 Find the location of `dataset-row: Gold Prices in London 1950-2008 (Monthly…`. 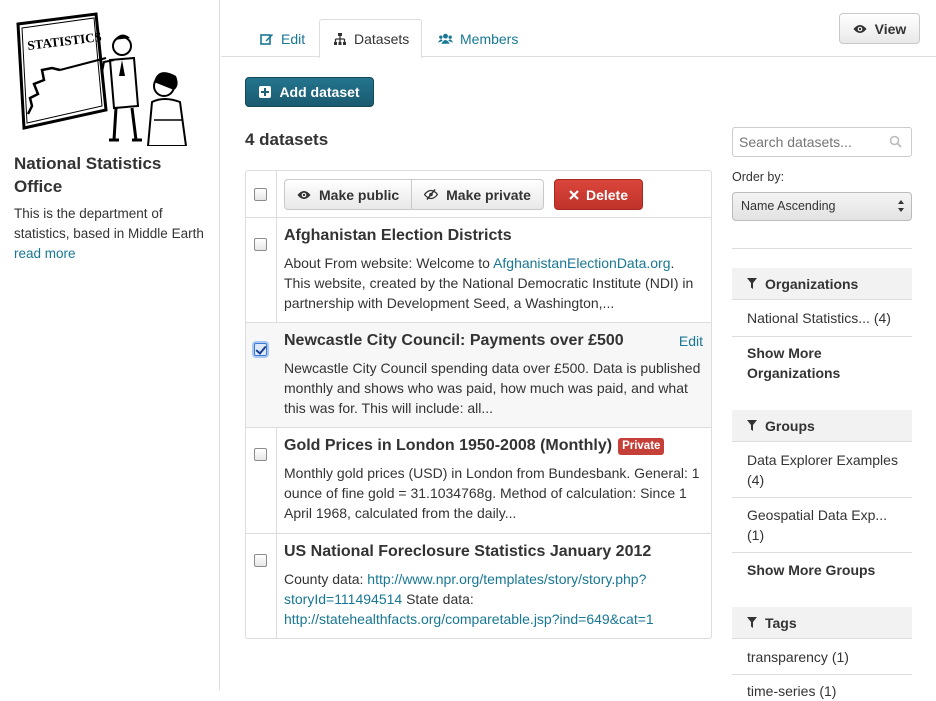

dataset-row: Gold Prices in London 1950-2008 (Monthly… is located at coordinates (478, 481).